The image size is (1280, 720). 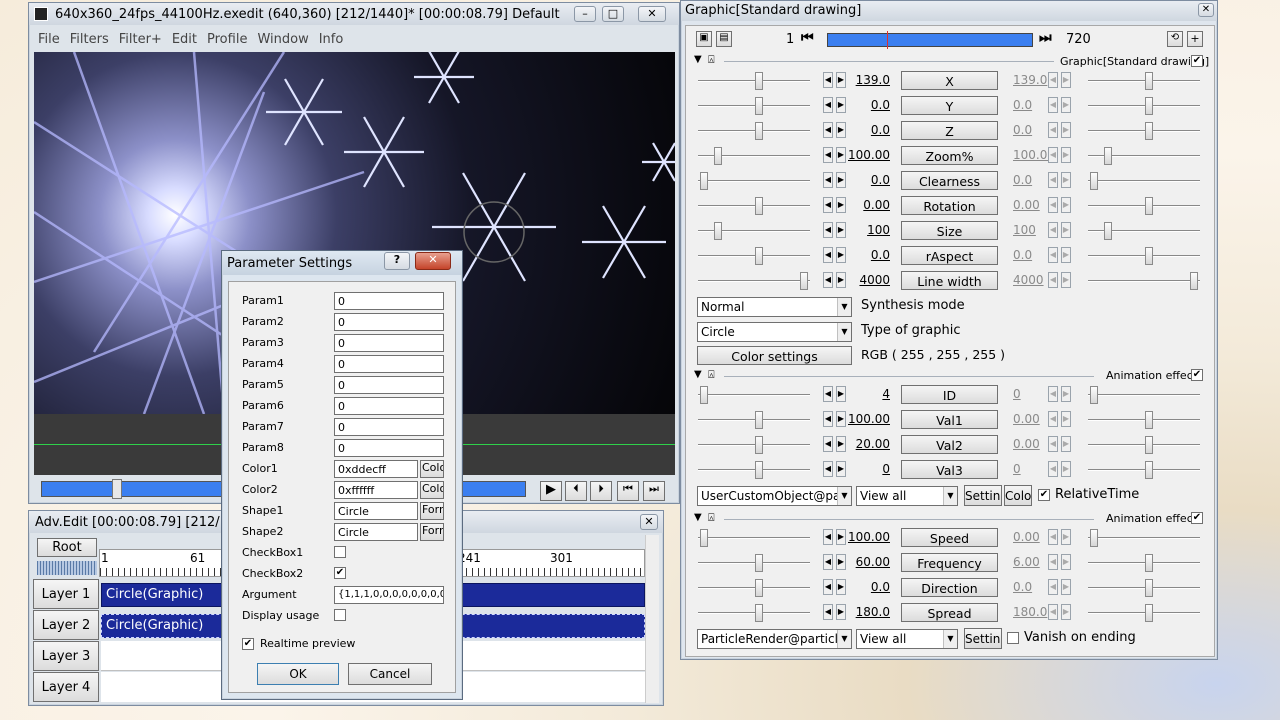 I want to click on std-name-button-1: Y, so click(x=949, y=105).